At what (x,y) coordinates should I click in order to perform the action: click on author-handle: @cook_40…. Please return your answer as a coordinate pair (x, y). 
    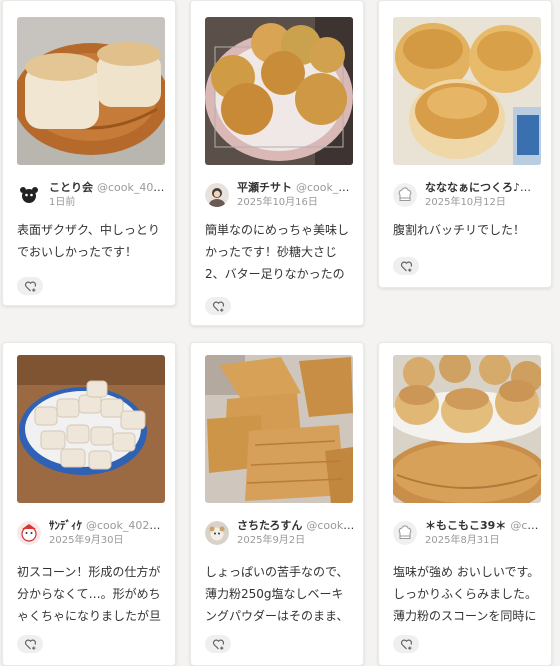
    Looking at the image, I should click on (325, 187).